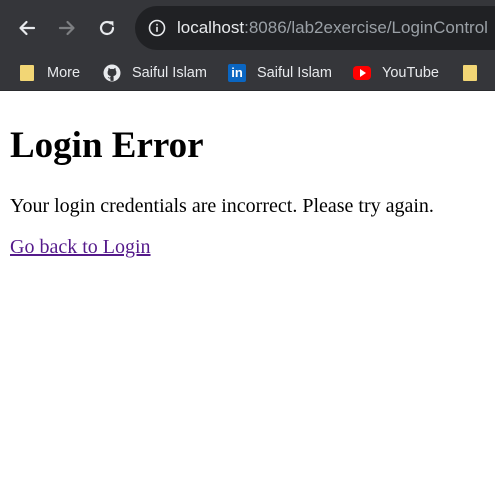 The image size is (495, 491). I want to click on back-to-login-link: Go back to Login, so click(80, 247).